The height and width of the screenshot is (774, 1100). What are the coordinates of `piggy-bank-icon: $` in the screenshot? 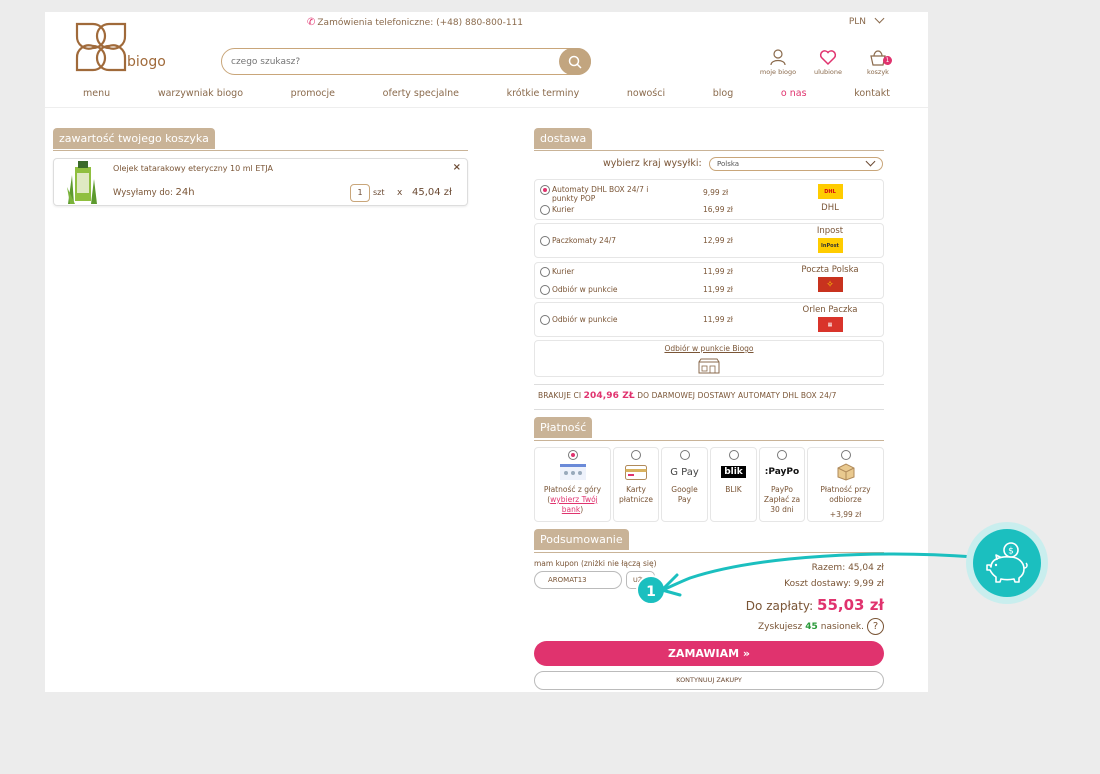 It's located at (1007, 562).